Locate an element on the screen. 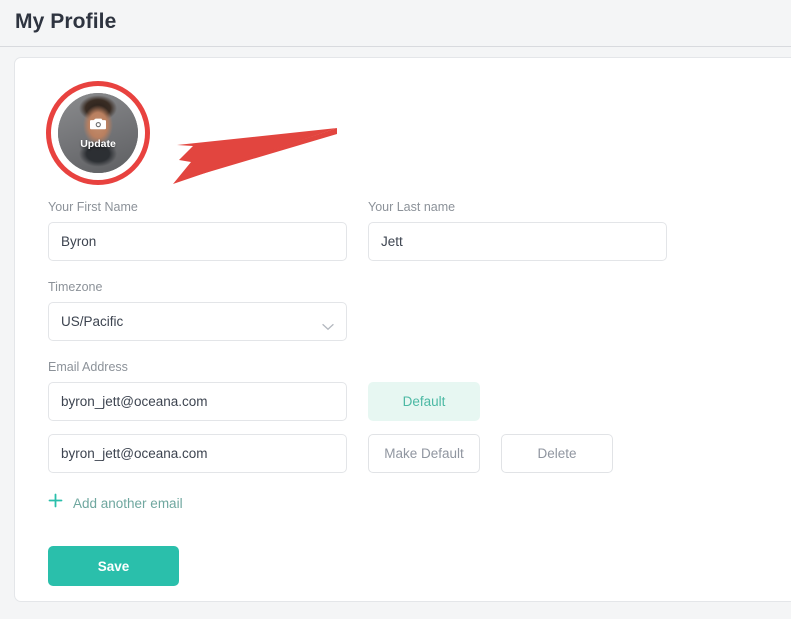 The width and height of the screenshot is (791, 619). page-title: My Profile is located at coordinates (66, 21).